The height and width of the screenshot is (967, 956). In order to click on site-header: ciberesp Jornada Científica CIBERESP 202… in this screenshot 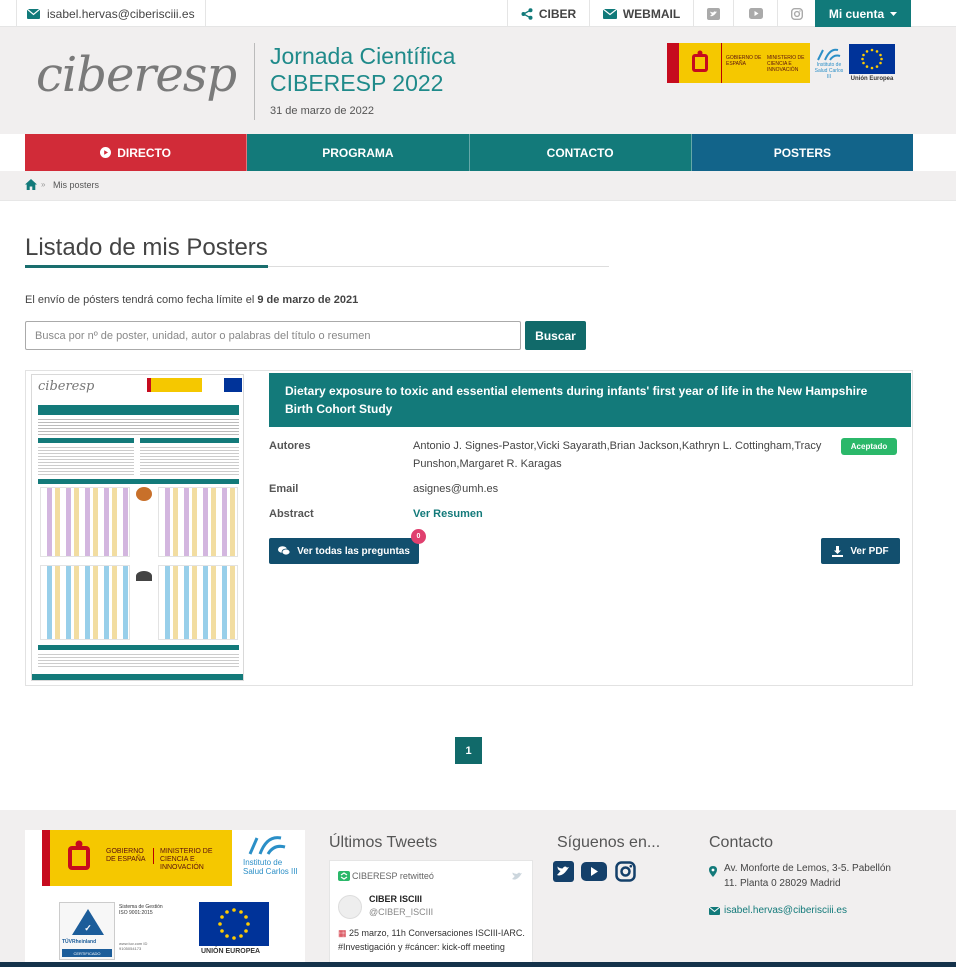, I will do `click(478, 80)`.